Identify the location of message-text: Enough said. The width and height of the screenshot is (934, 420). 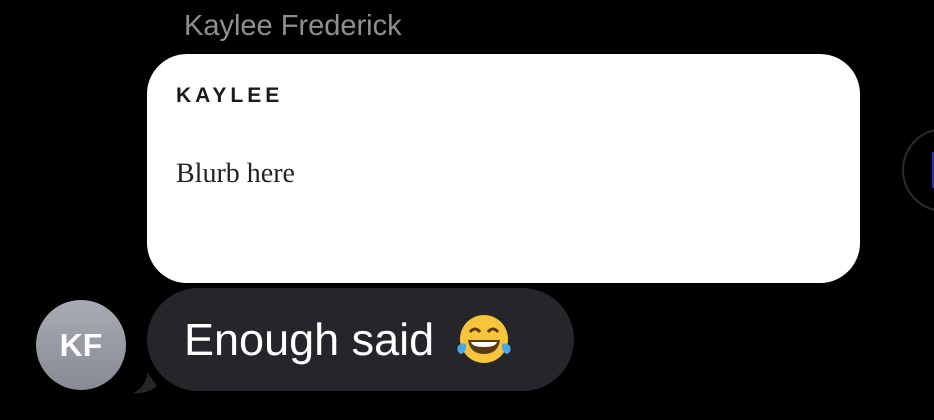
(309, 340).